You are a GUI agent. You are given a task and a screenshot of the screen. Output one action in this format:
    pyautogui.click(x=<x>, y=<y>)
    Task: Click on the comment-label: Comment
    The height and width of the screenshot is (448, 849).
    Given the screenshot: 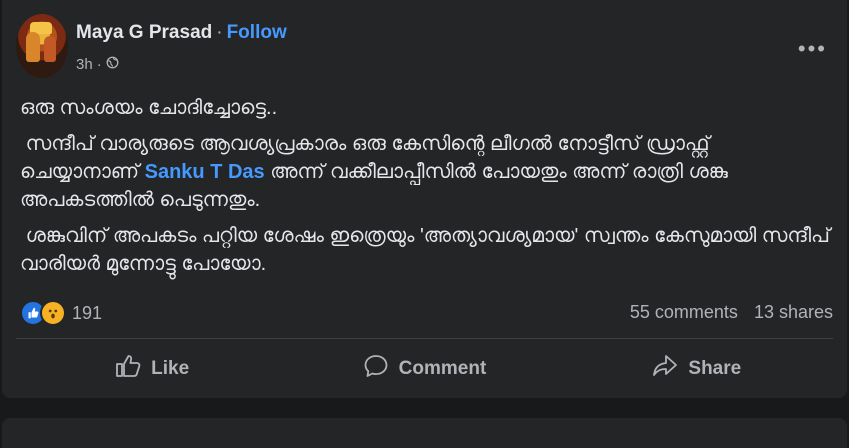 What is the action you would take?
    pyautogui.click(x=442, y=368)
    